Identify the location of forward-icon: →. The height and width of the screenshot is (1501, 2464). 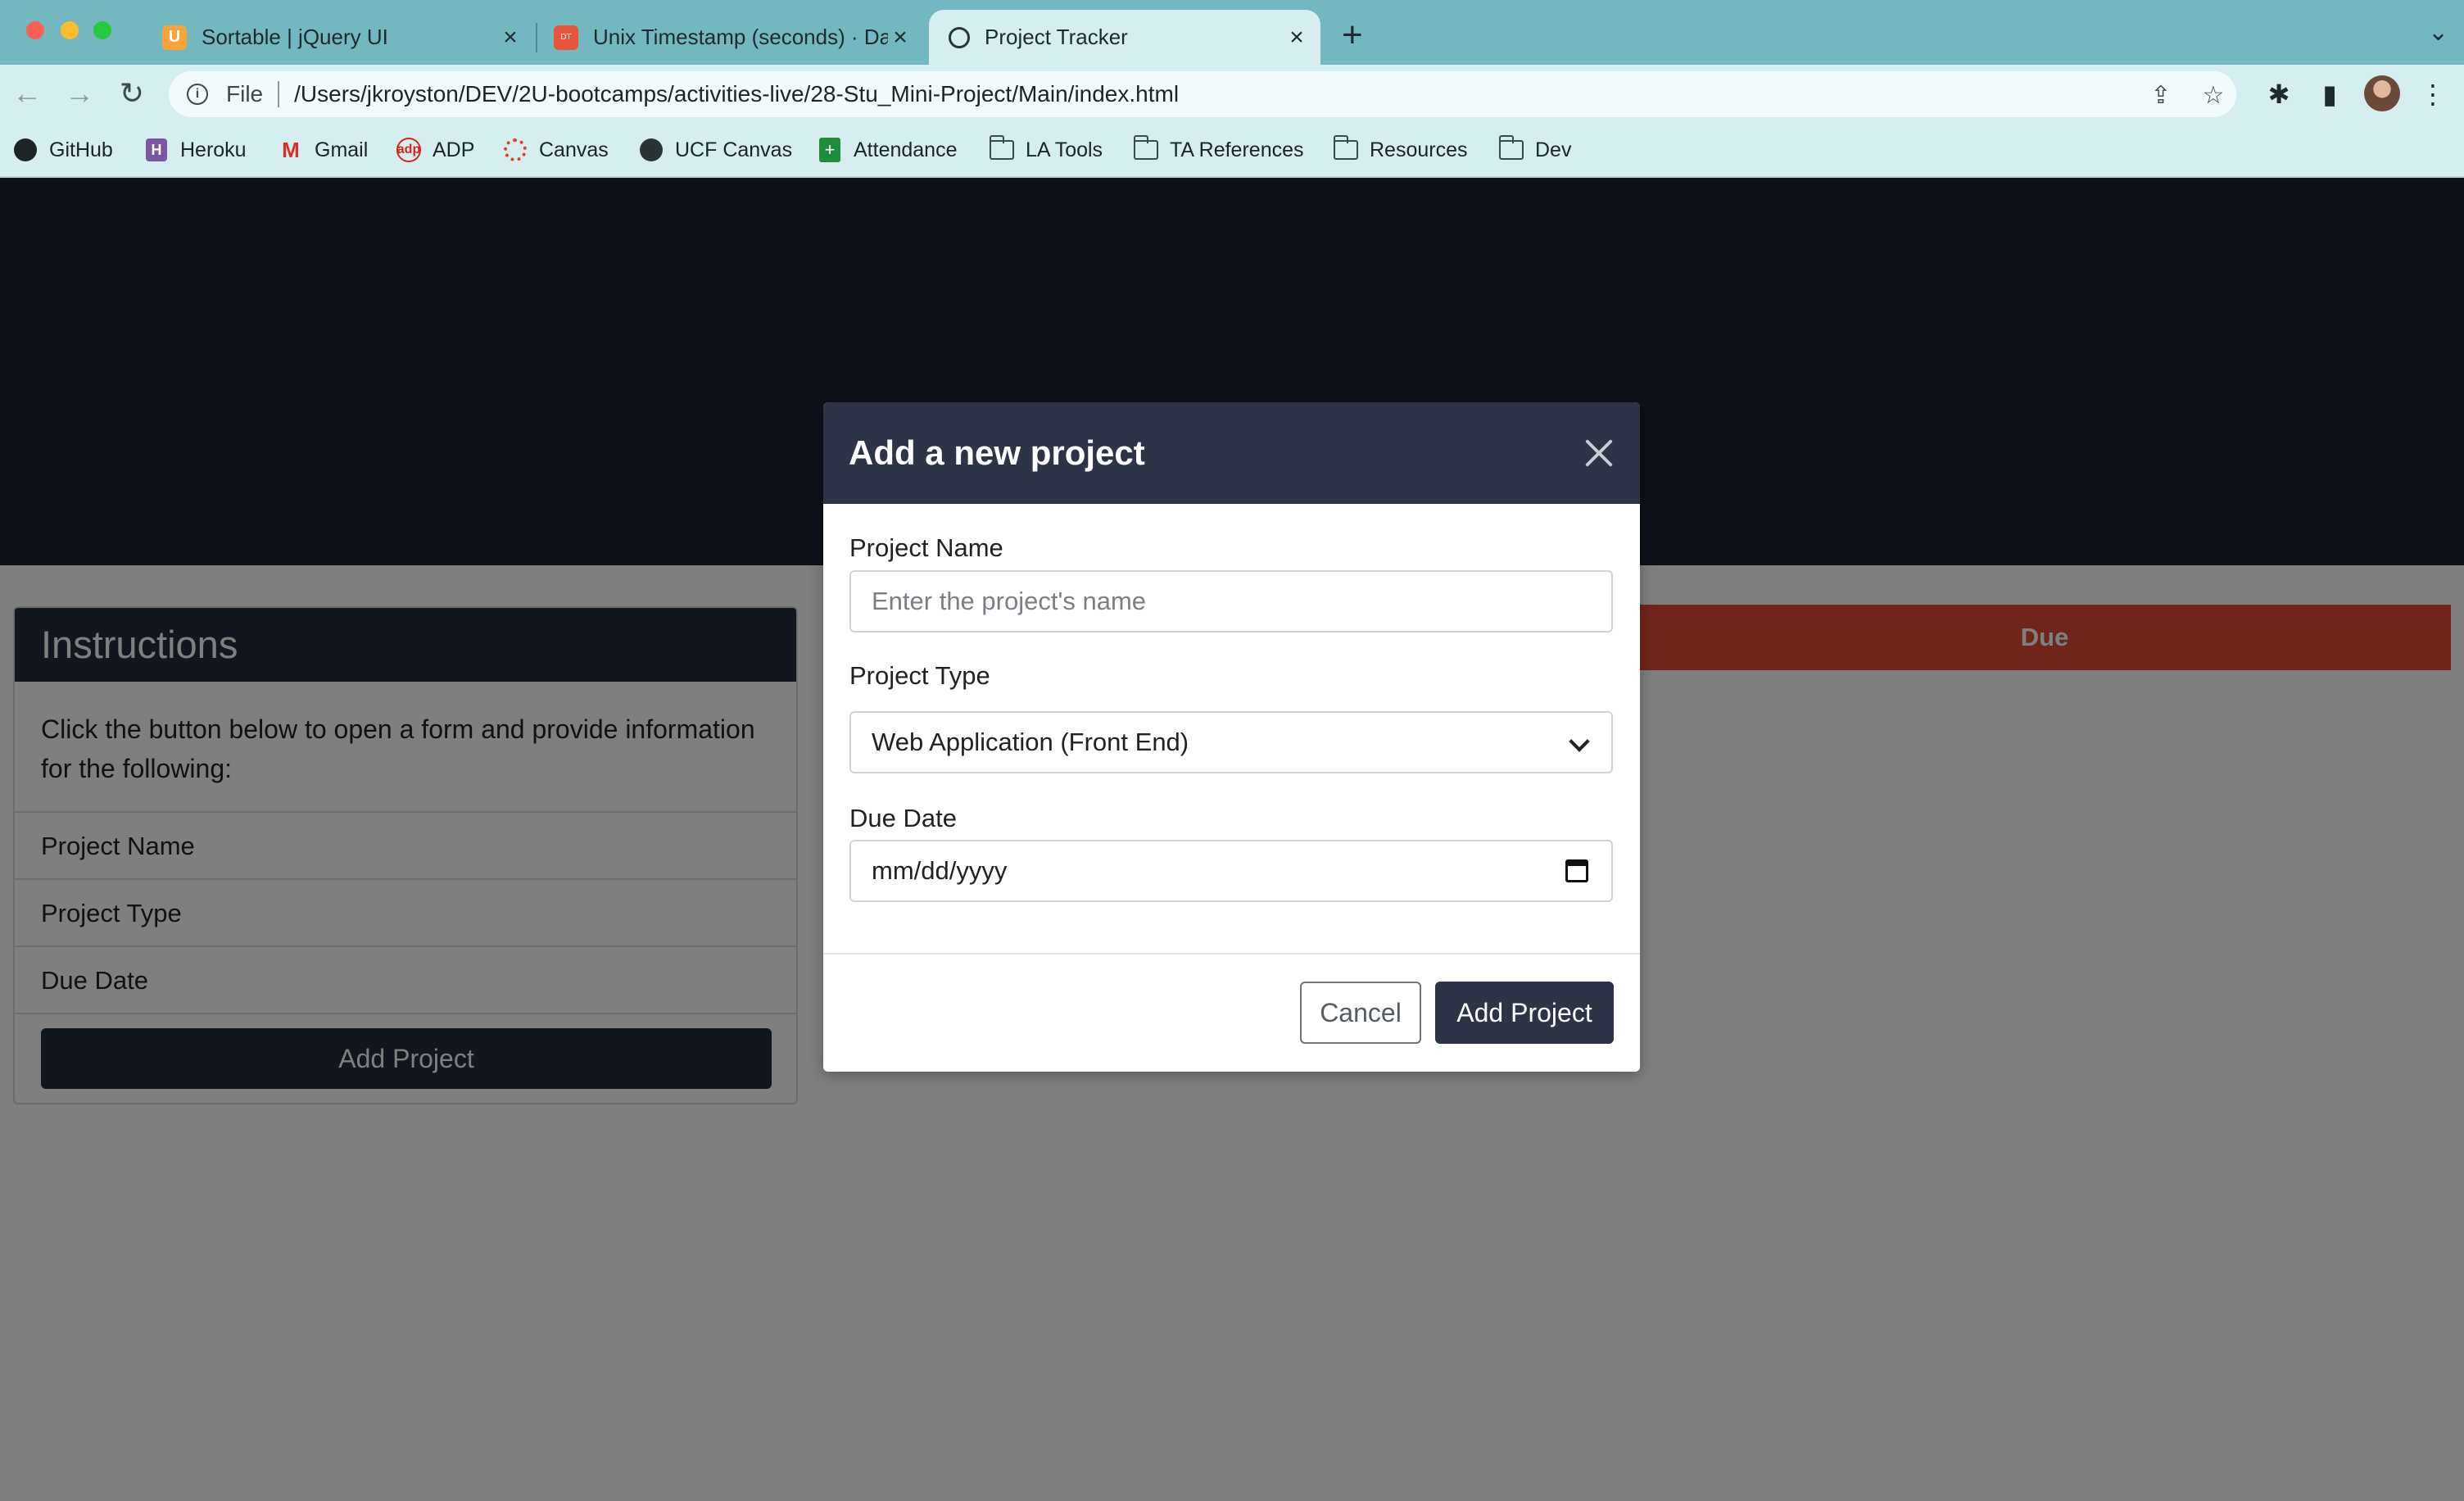
(79, 93).